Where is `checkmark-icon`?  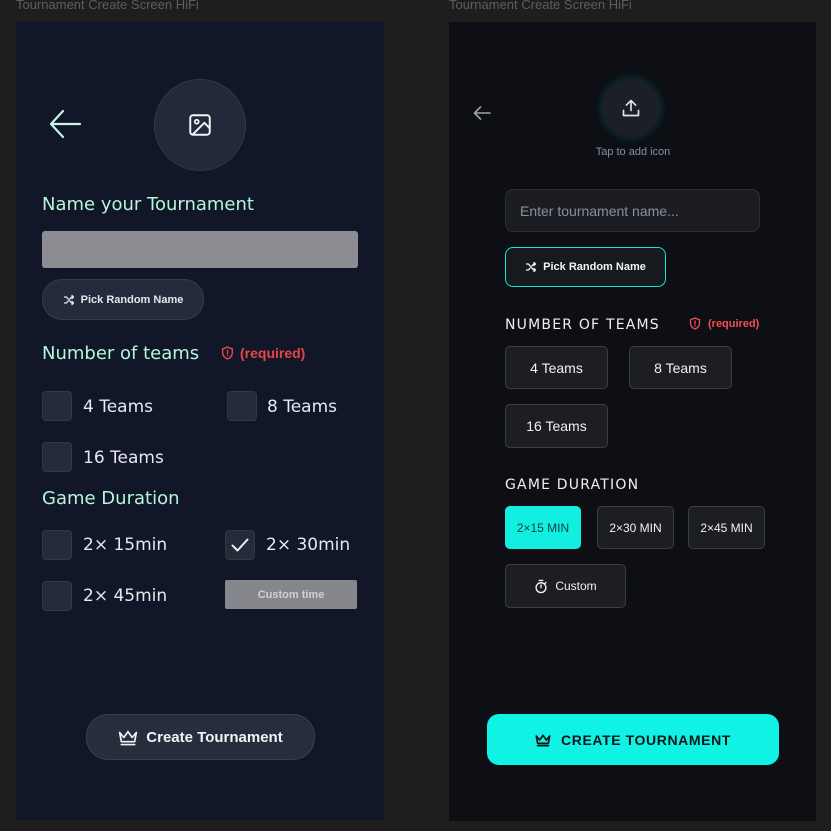 checkmark-icon is located at coordinates (240, 545).